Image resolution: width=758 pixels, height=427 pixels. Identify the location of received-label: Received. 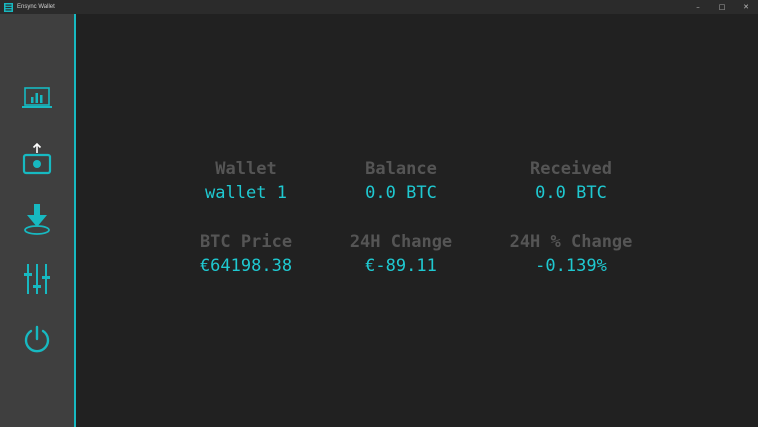
(571, 169).